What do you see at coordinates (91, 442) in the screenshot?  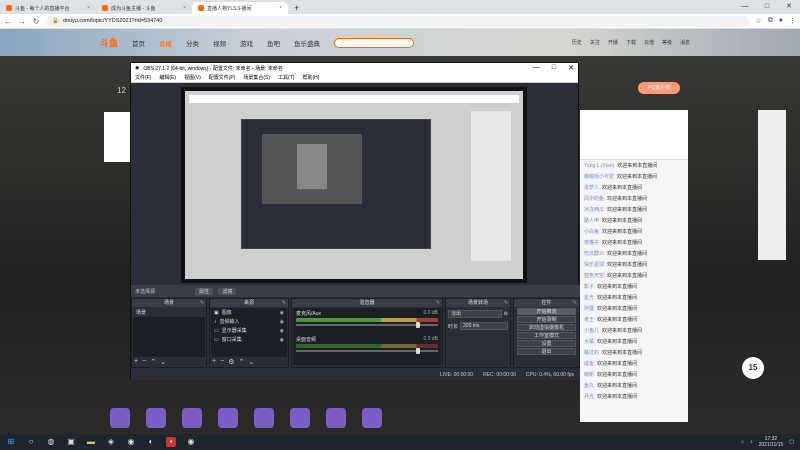 I see `file-explorer-icon: ▬` at bounding box center [91, 442].